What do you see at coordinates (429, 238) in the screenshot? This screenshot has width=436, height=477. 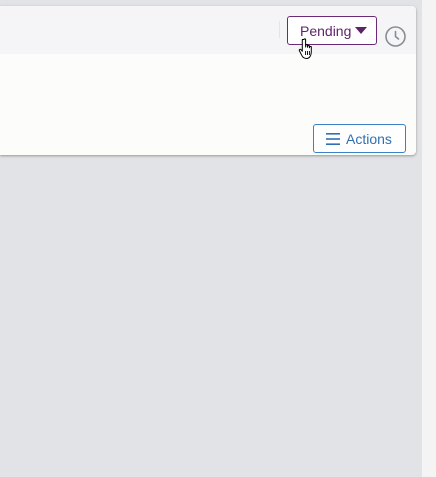 I see `scrollbar-gutter` at bounding box center [429, 238].